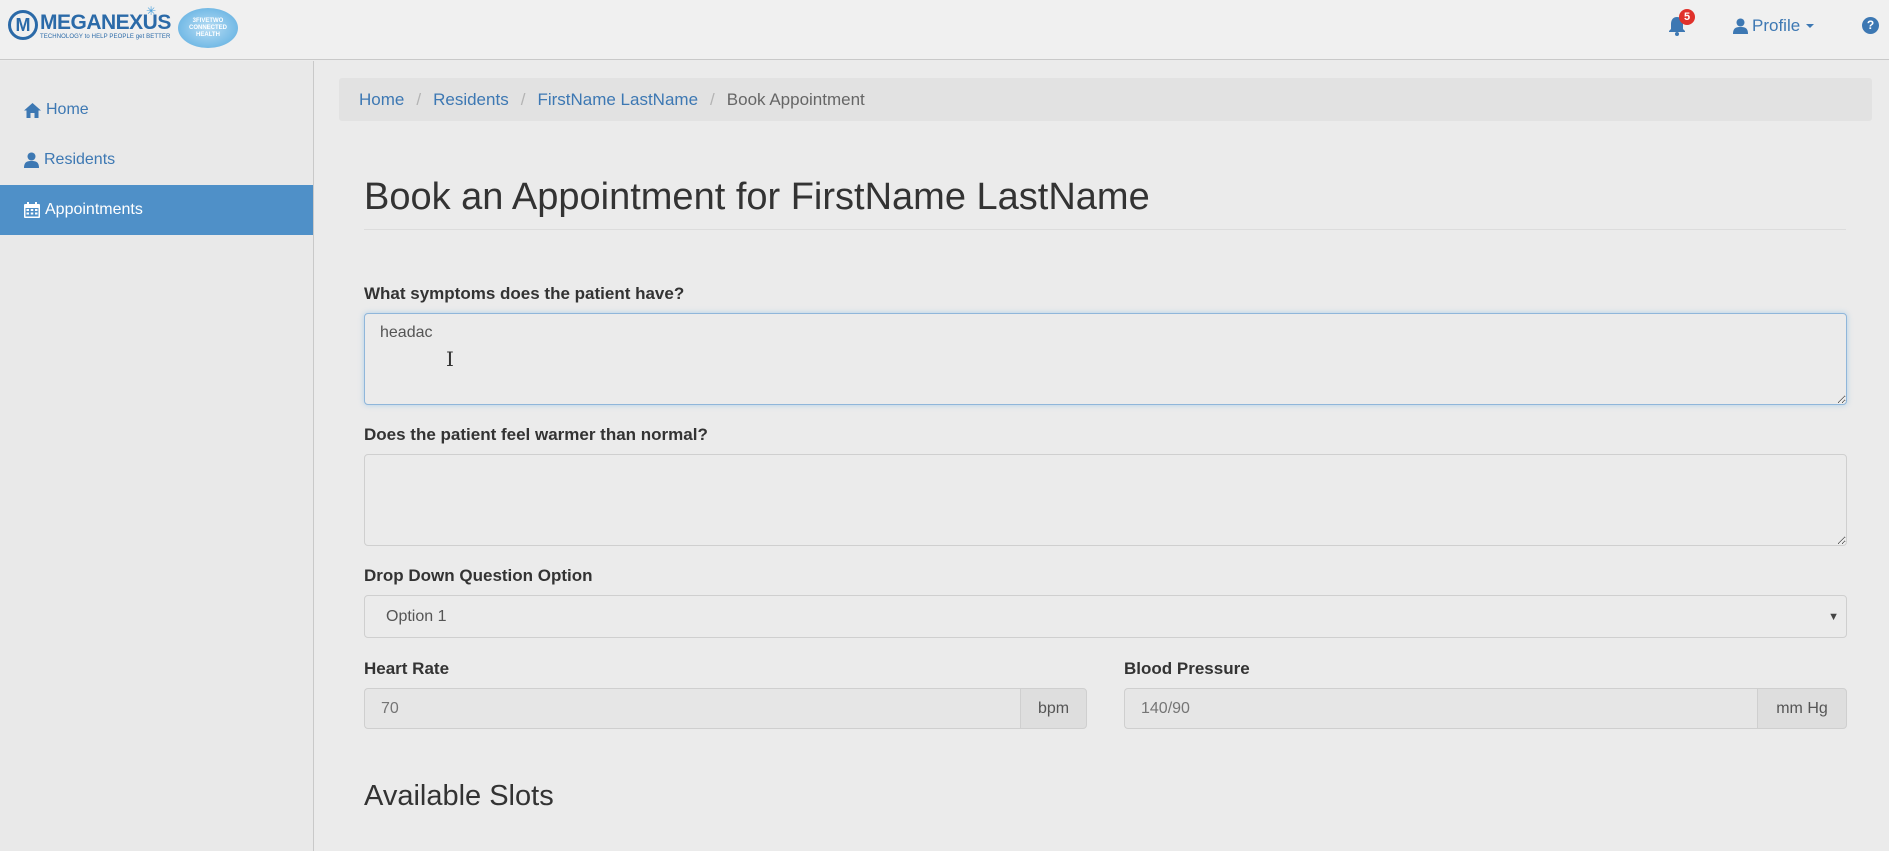 The height and width of the screenshot is (851, 1889). Describe the element at coordinates (1105, 229) in the screenshot. I see `title-divider` at that location.